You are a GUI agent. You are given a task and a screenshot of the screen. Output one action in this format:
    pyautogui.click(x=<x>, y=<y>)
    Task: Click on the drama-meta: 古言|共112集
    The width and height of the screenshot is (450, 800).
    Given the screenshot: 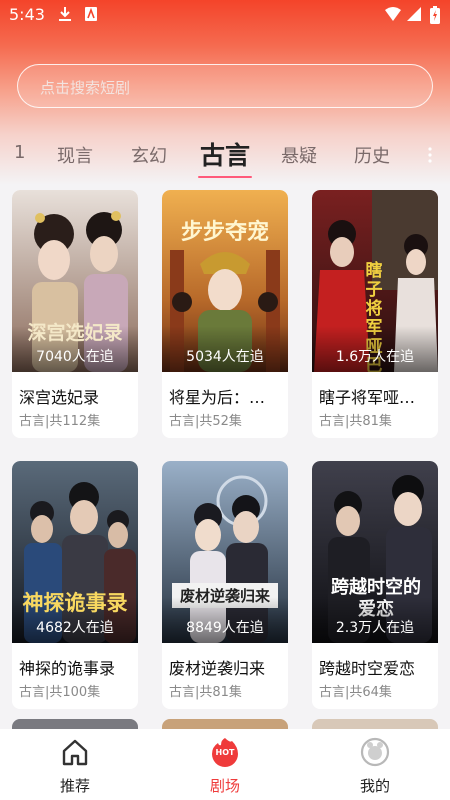 What is the action you would take?
    pyautogui.click(x=60, y=421)
    